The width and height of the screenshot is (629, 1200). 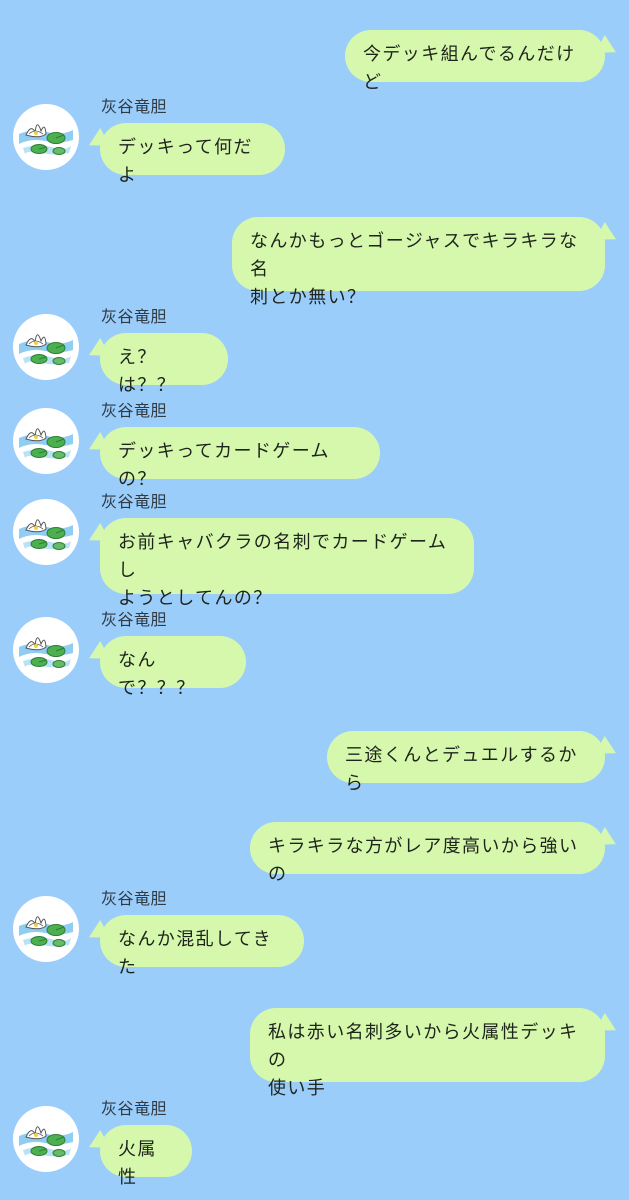 I want to click on message-bubble: なんかもっとゴージャスでキラキラな名 刺とか無い？, so click(x=418, y=262).